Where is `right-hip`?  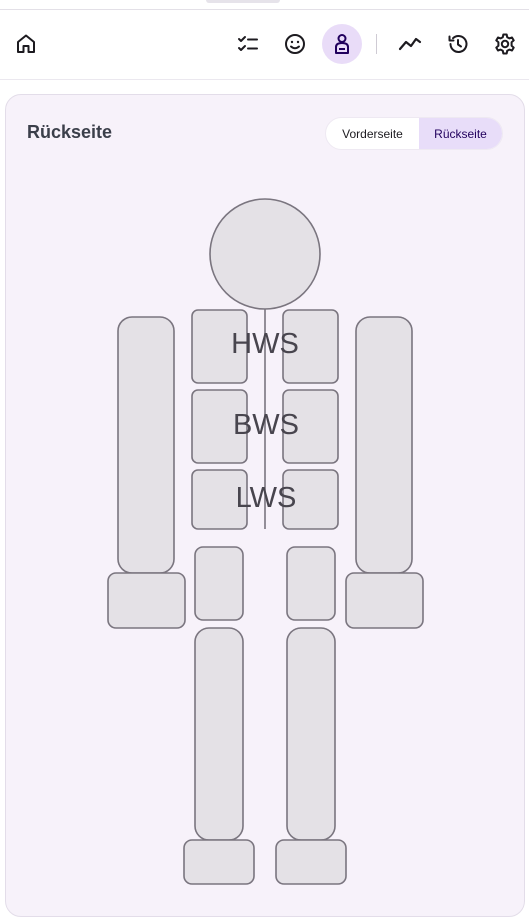 right-hip is located at coordinates (311, 583).